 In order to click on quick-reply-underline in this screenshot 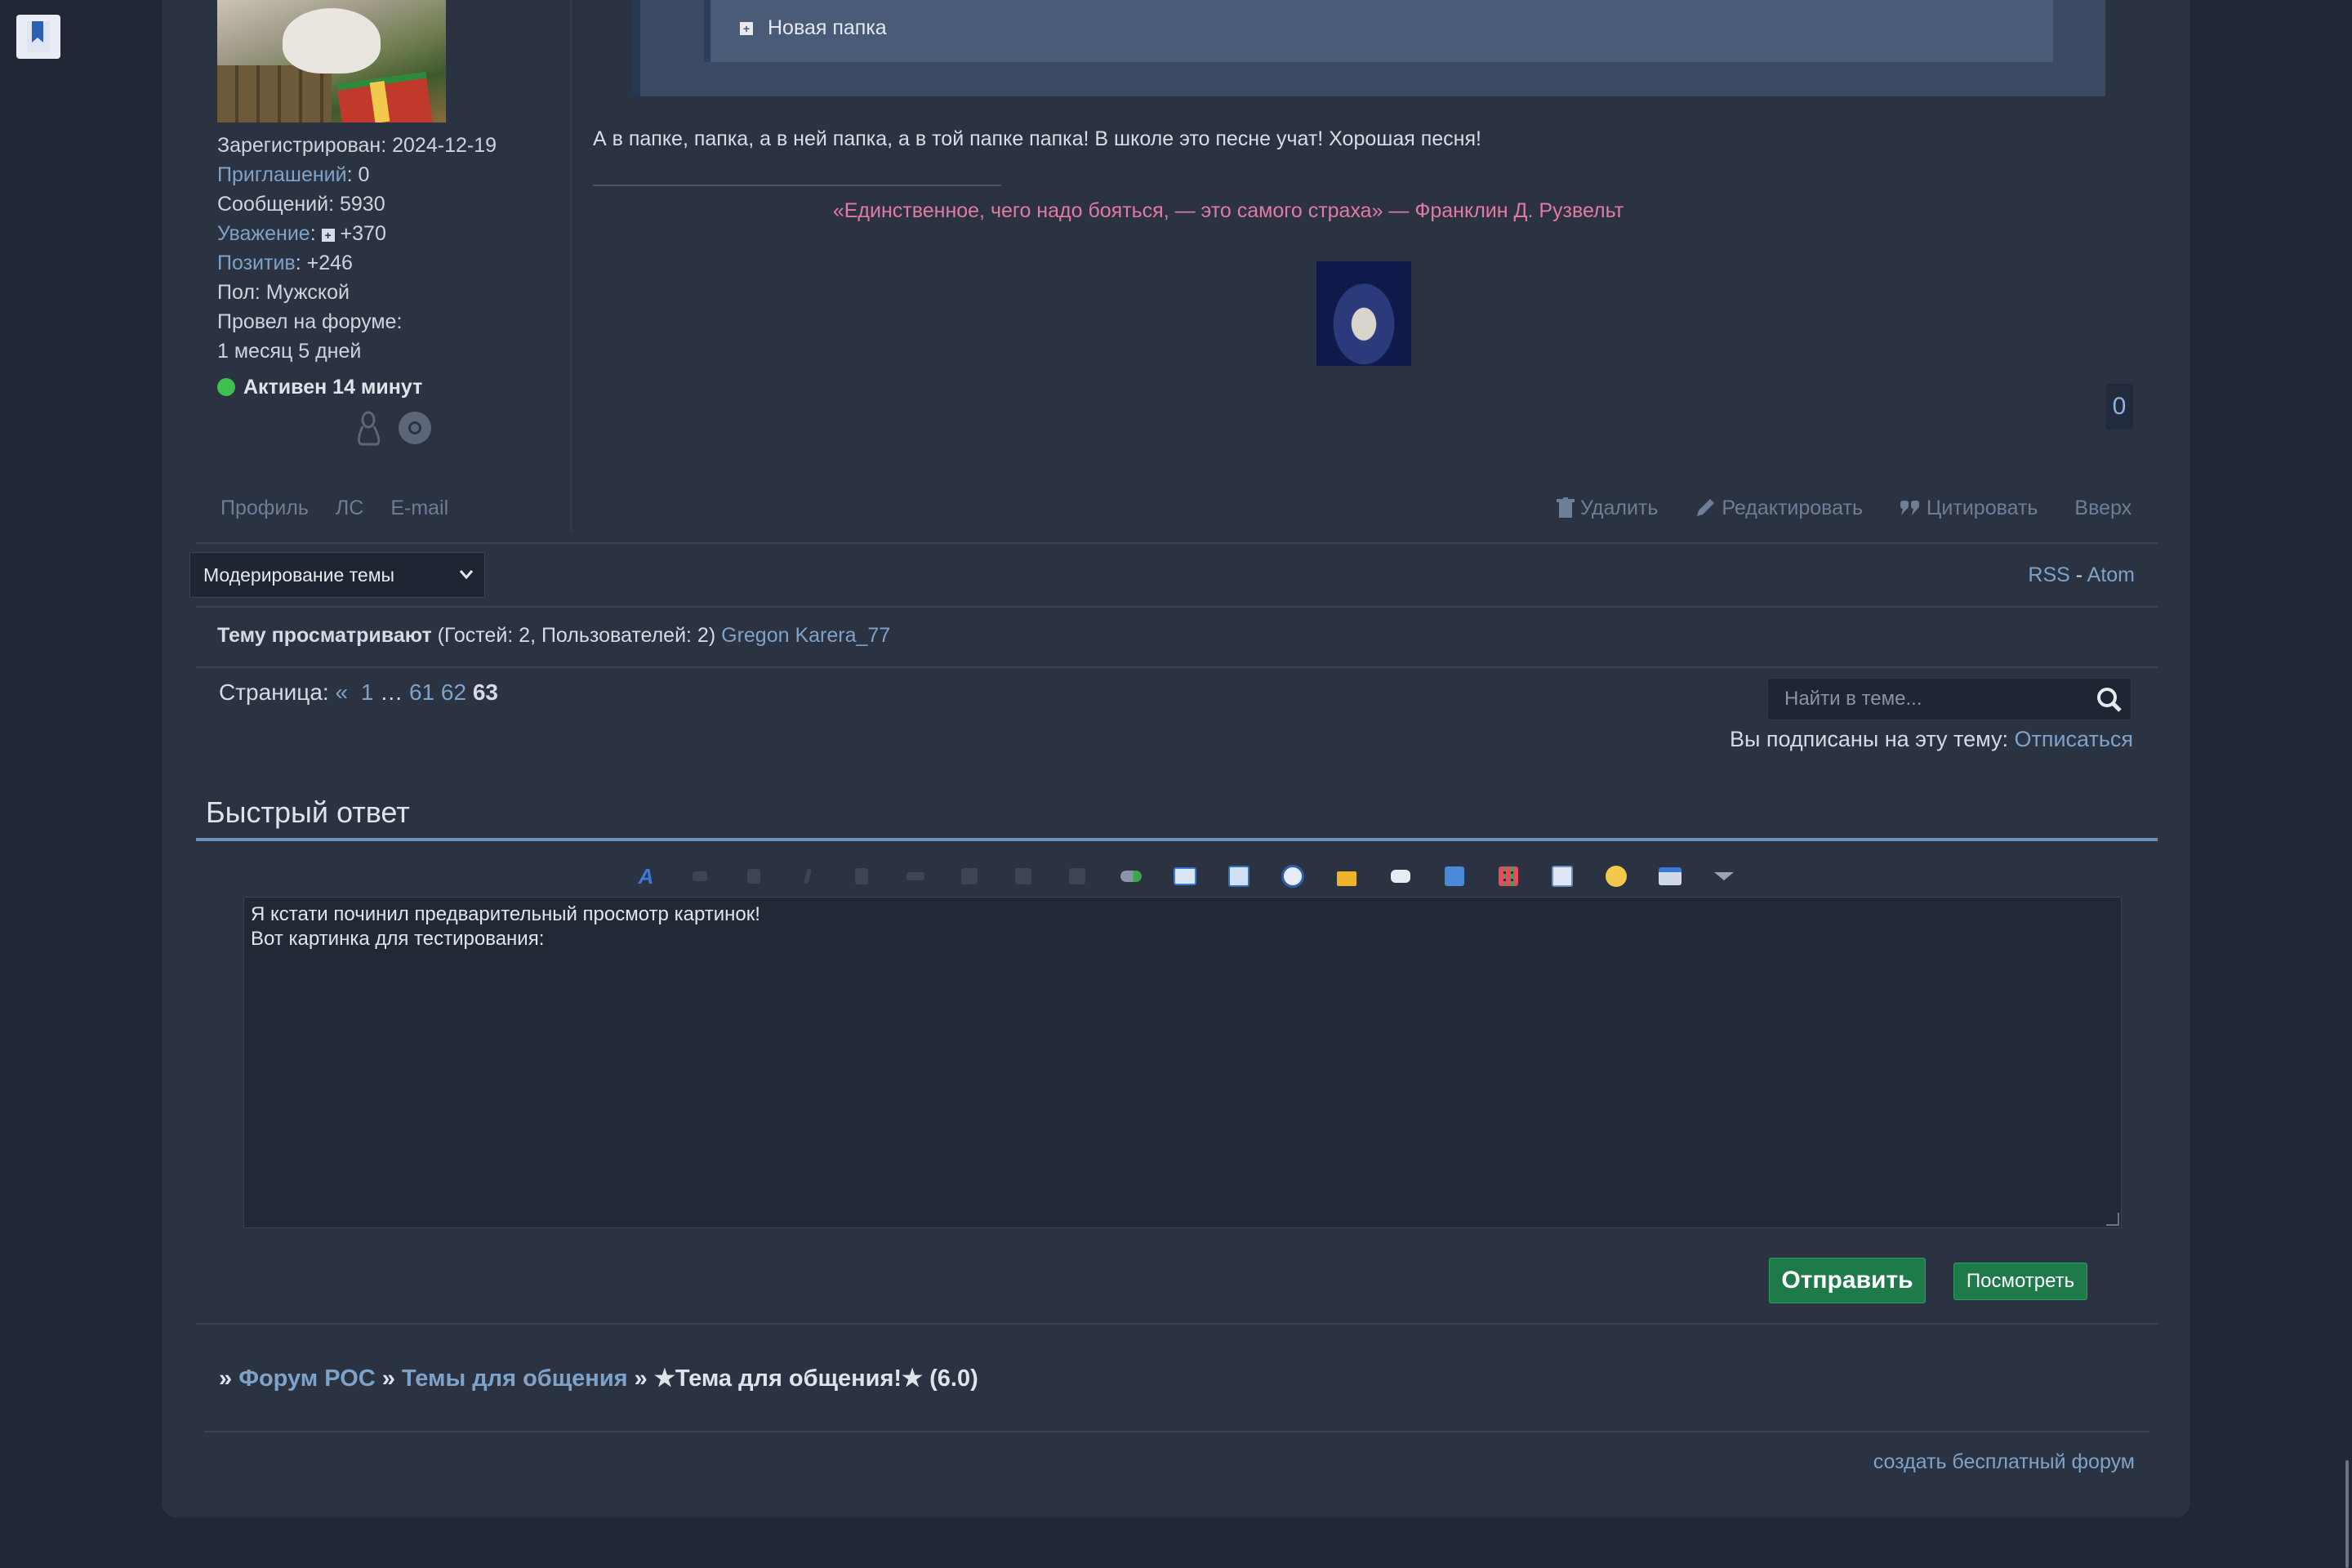, I will do `click(1177, 839)`.